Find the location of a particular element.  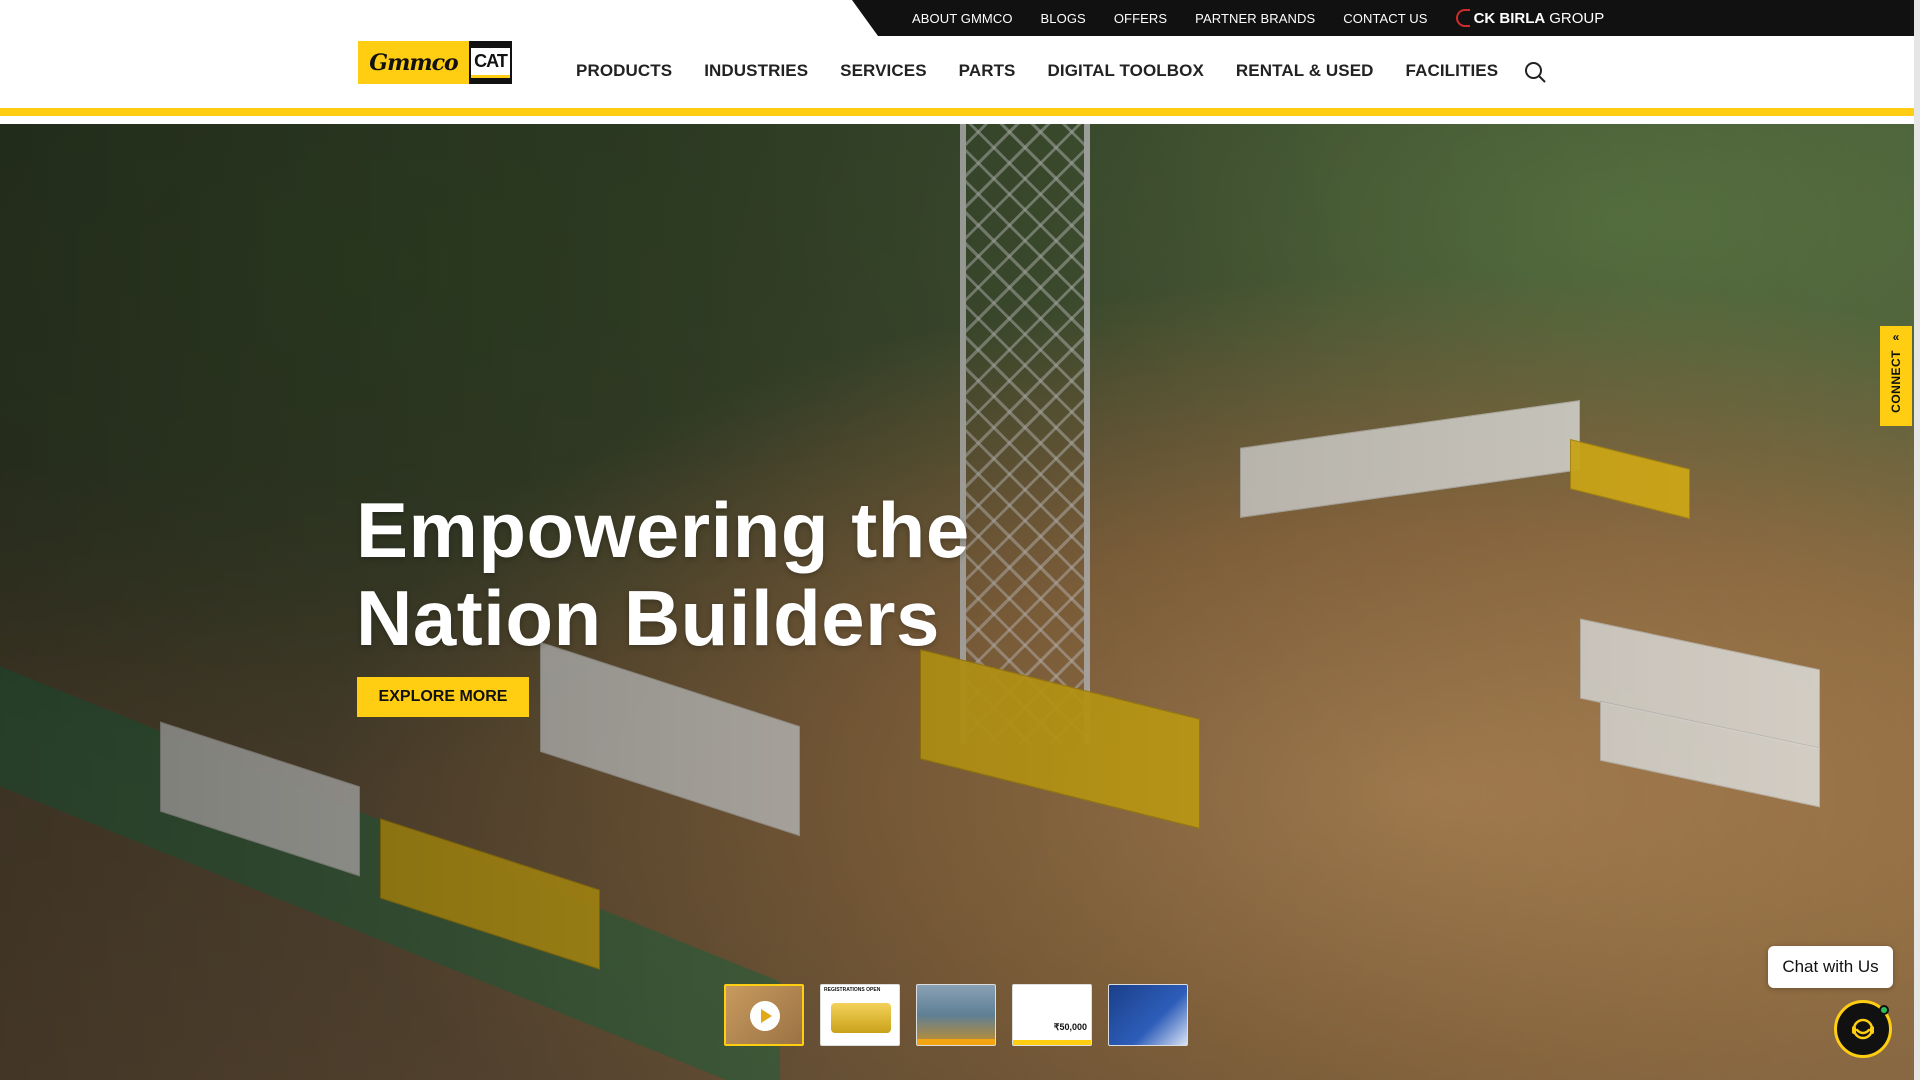

group-text: GROUP is located at coordinates (1577, 18).